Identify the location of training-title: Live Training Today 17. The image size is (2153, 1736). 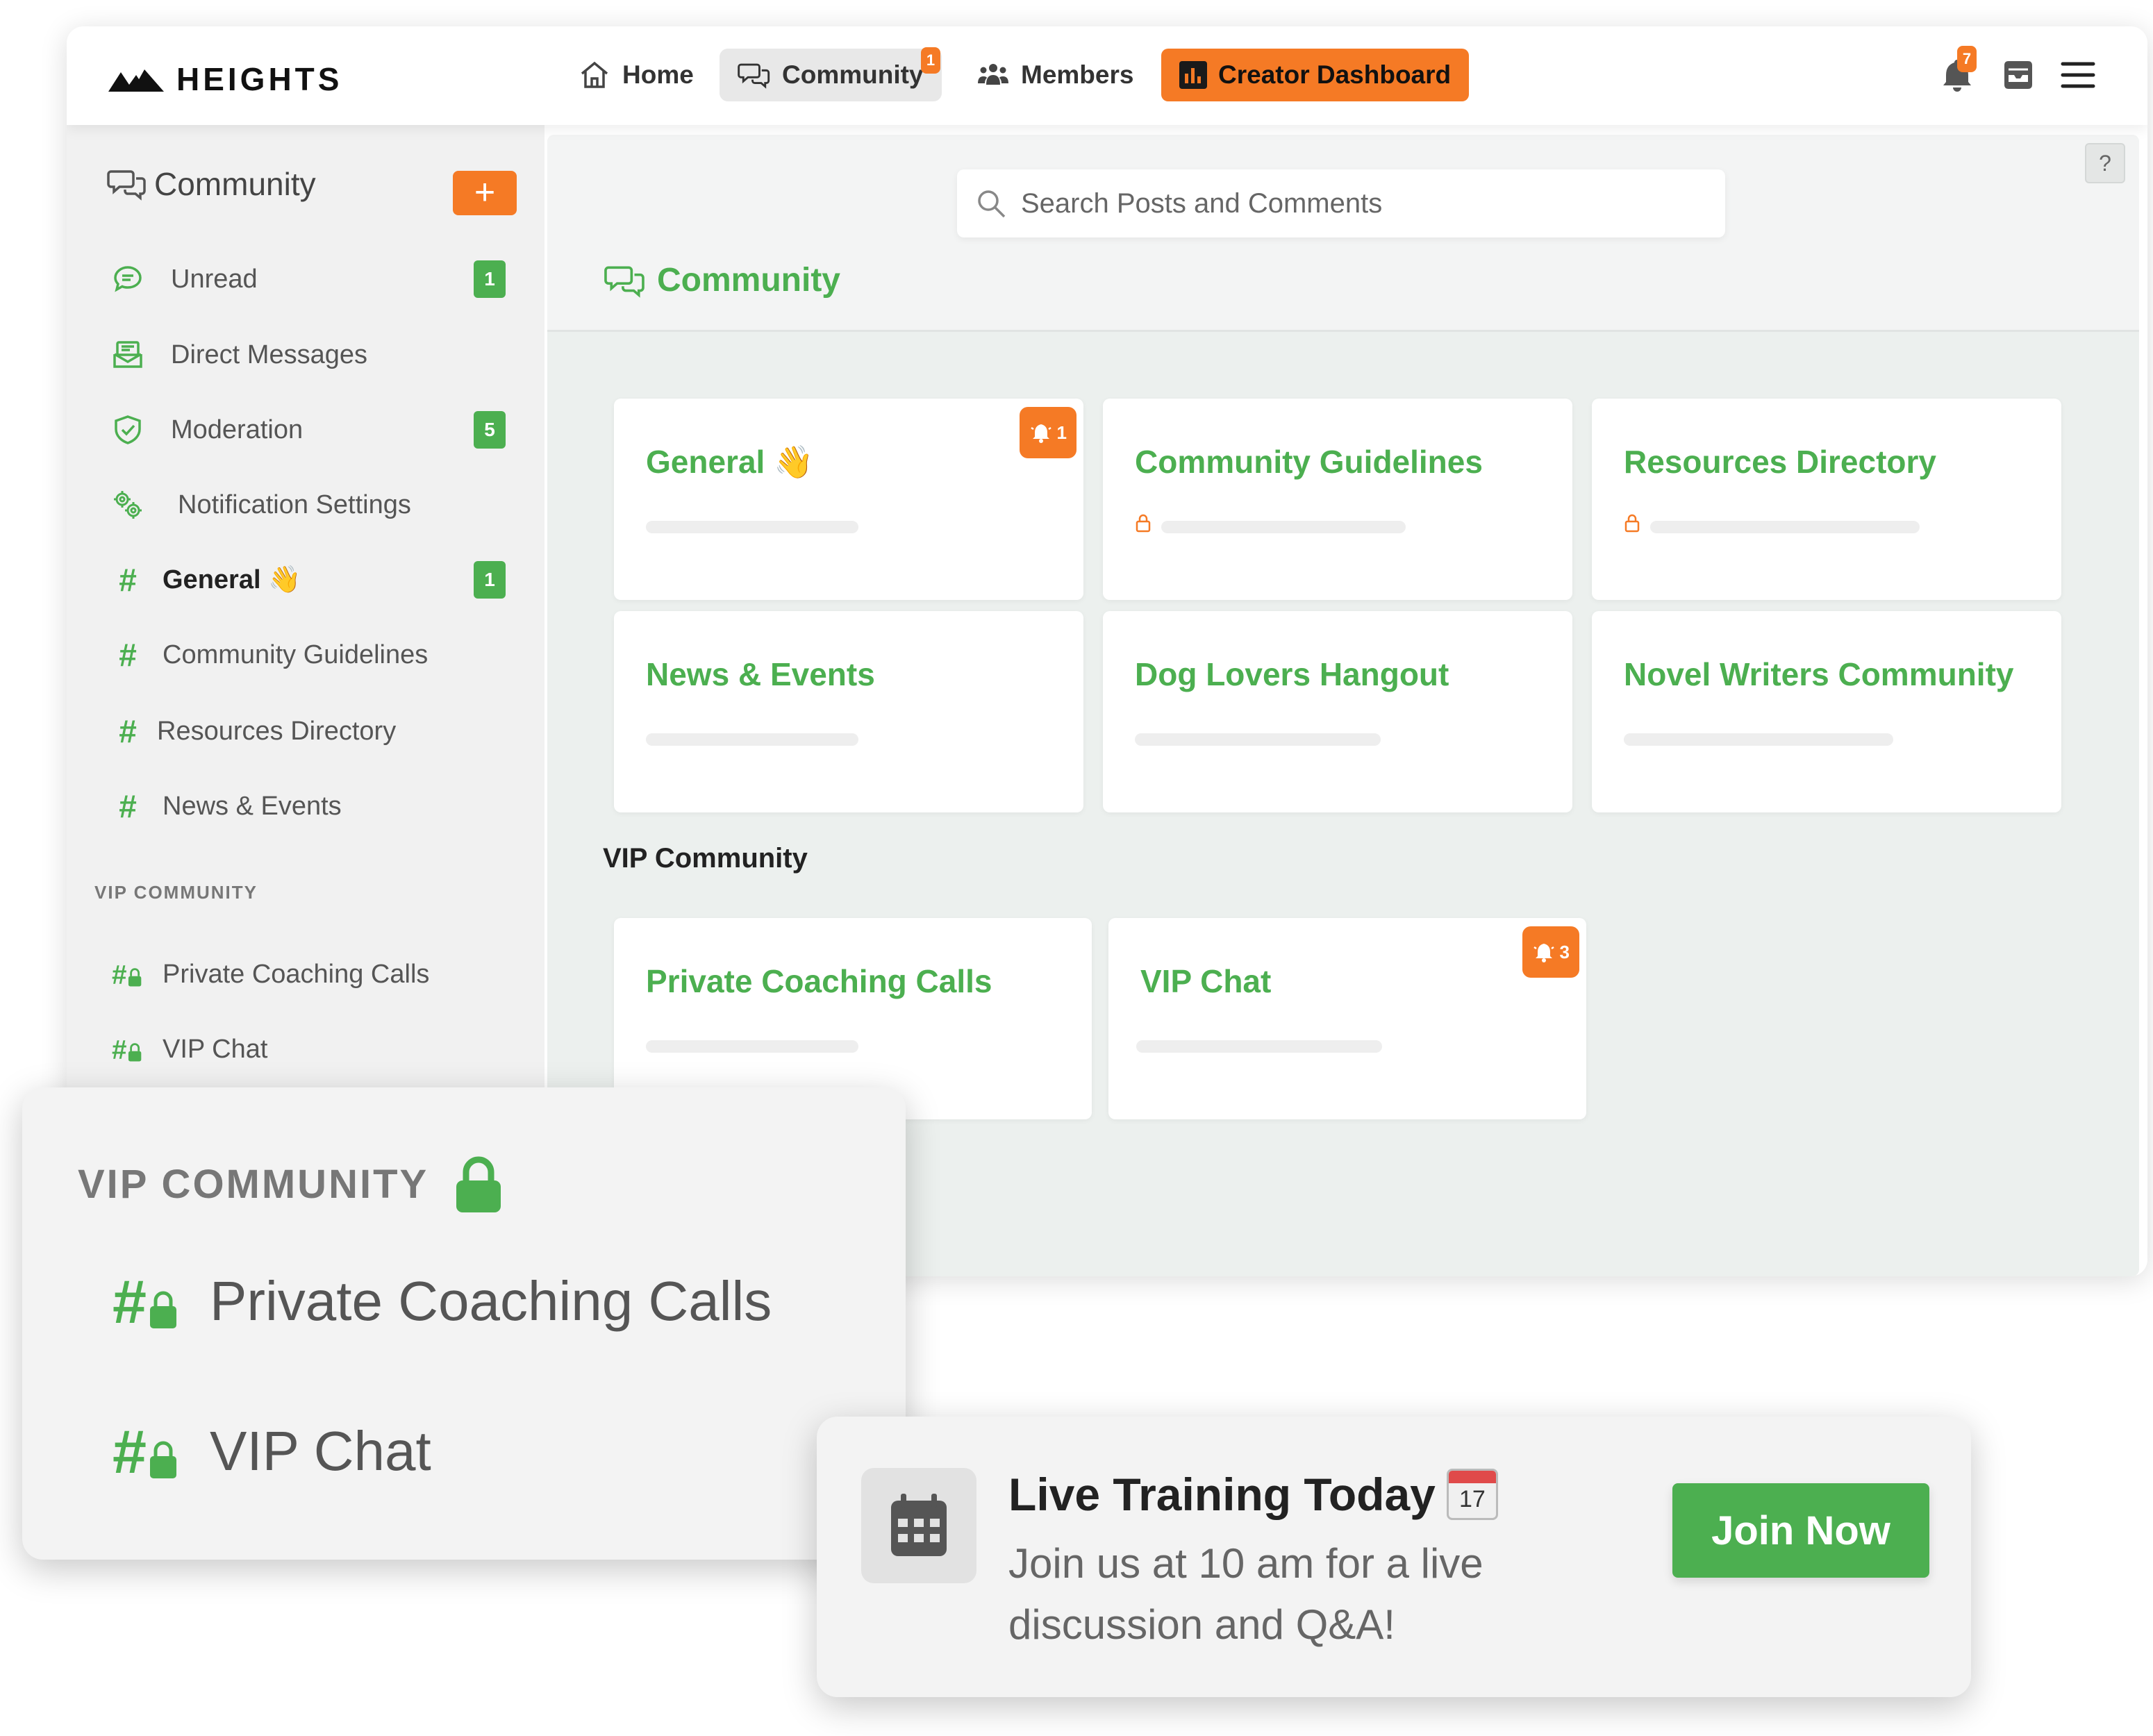
(1253, 1494).